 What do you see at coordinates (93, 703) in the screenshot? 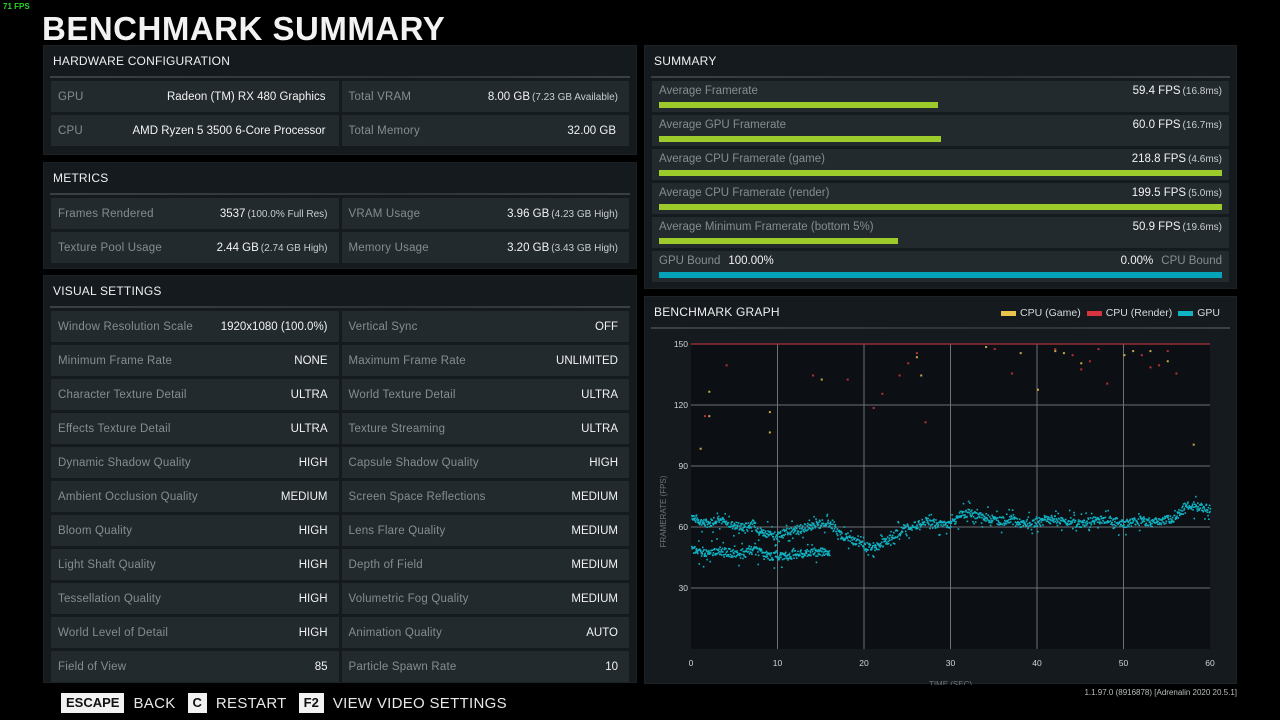
I see `escape-key: ESCAPE` at bounding box center [93, 703].